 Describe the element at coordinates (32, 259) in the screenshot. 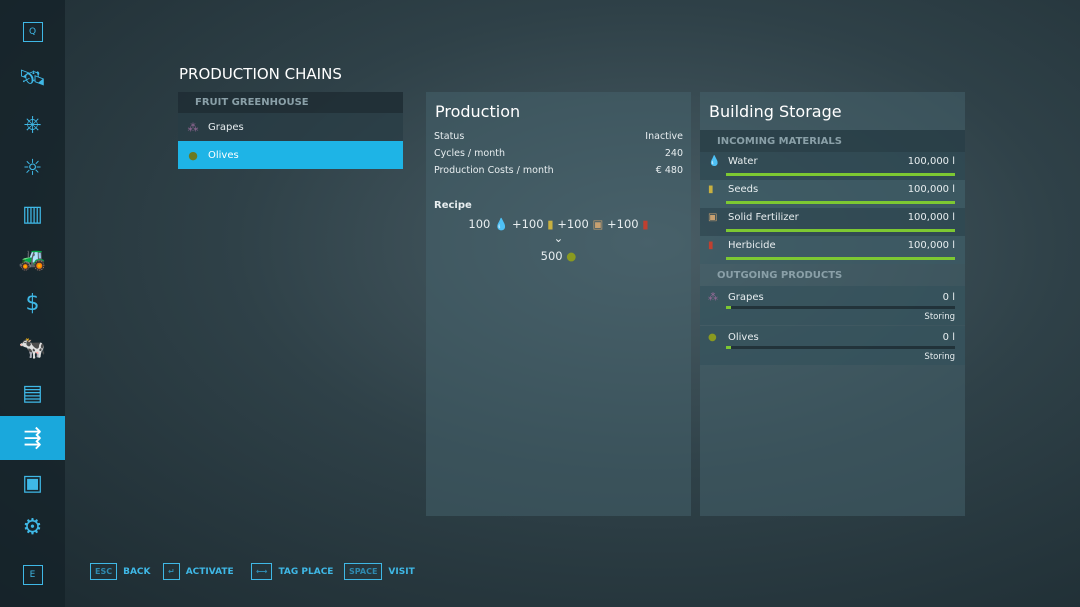

I see `tractor-icon: 🚜` at that location.